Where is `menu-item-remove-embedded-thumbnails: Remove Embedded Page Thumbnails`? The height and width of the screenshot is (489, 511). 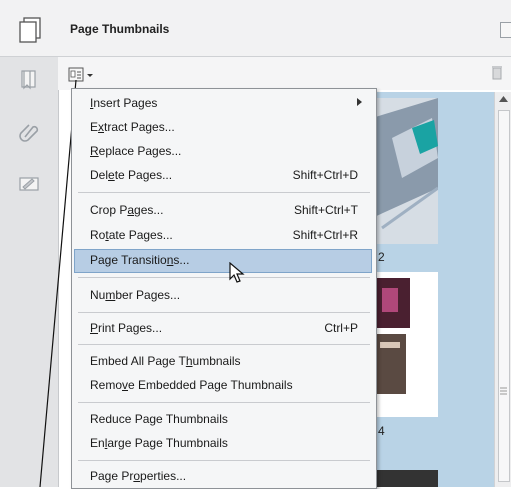
menu-item-remove-embedded-thumbnails: Remove Embedded Page Thumbnails is located at coordinates (223, 385).